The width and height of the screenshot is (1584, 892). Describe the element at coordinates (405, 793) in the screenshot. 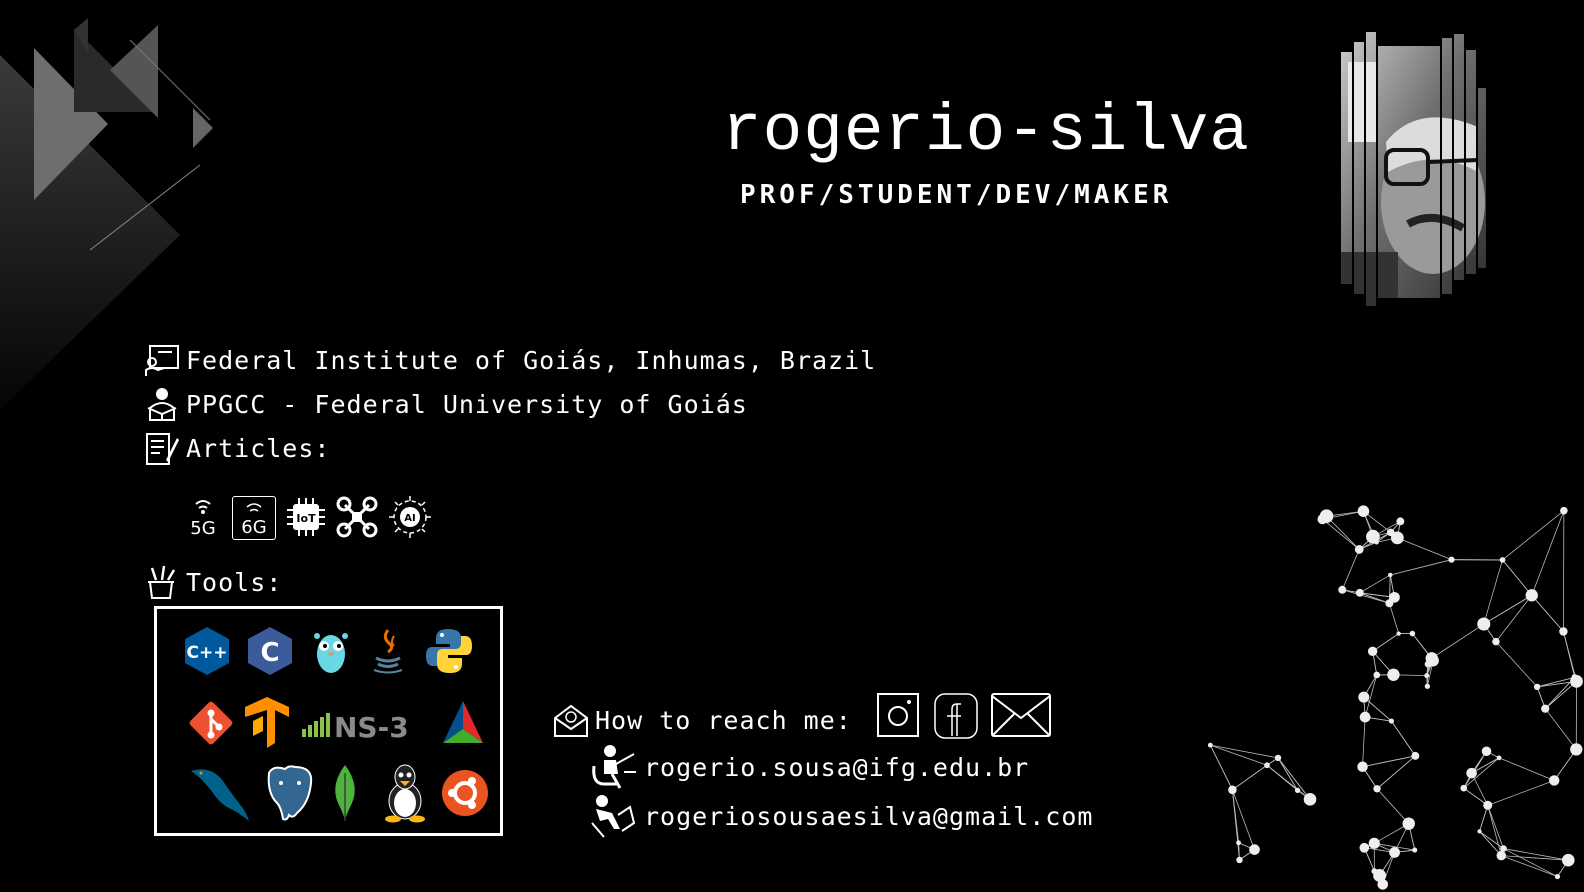

I see `linux-tux-icon` at that location.